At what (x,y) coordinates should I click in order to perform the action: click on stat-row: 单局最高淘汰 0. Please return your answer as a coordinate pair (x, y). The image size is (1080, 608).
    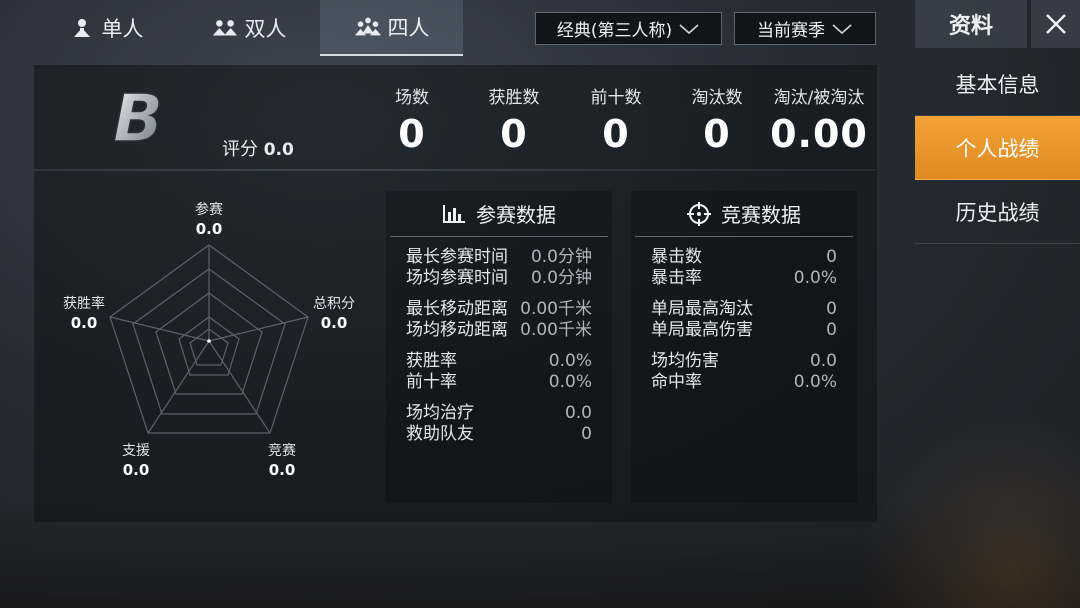
    Looking at the image, I should click on (744, 309).